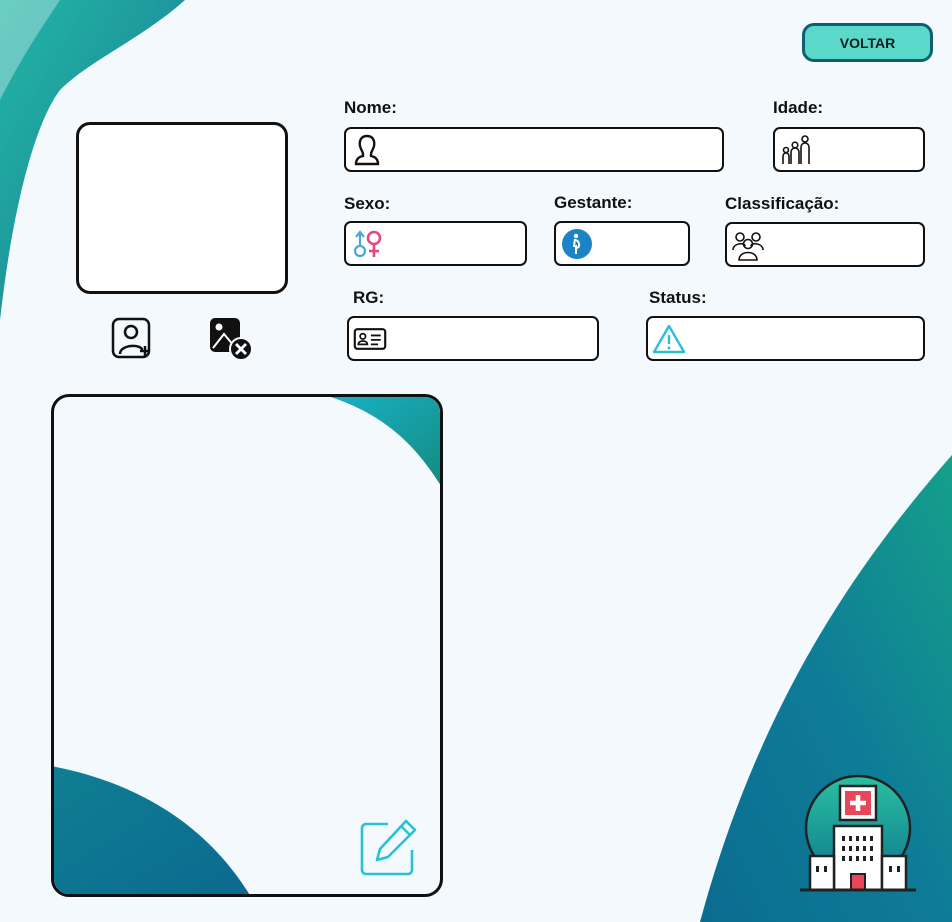  What do you see at coordinates (884, 149) in the screenshot?
I see `idade-input` at bounding box center [884, 149].